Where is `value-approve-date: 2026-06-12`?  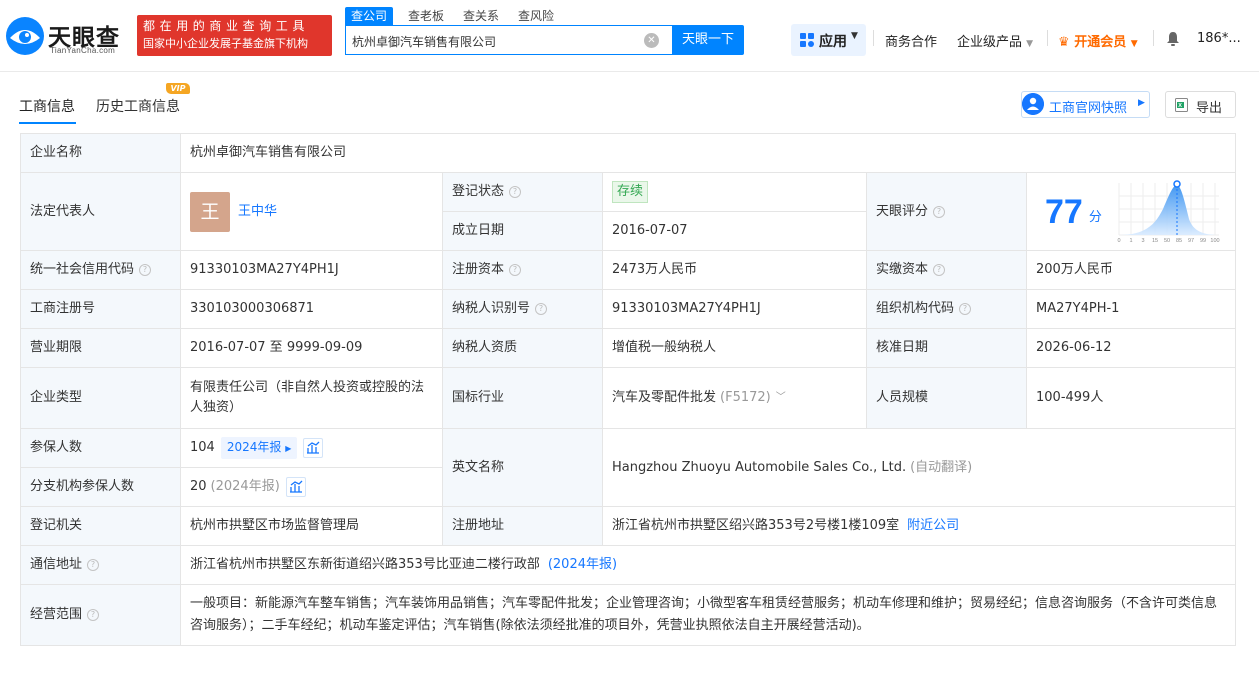
value-approve-date: 2026-06-12 is located at coordinates (1131, 348).